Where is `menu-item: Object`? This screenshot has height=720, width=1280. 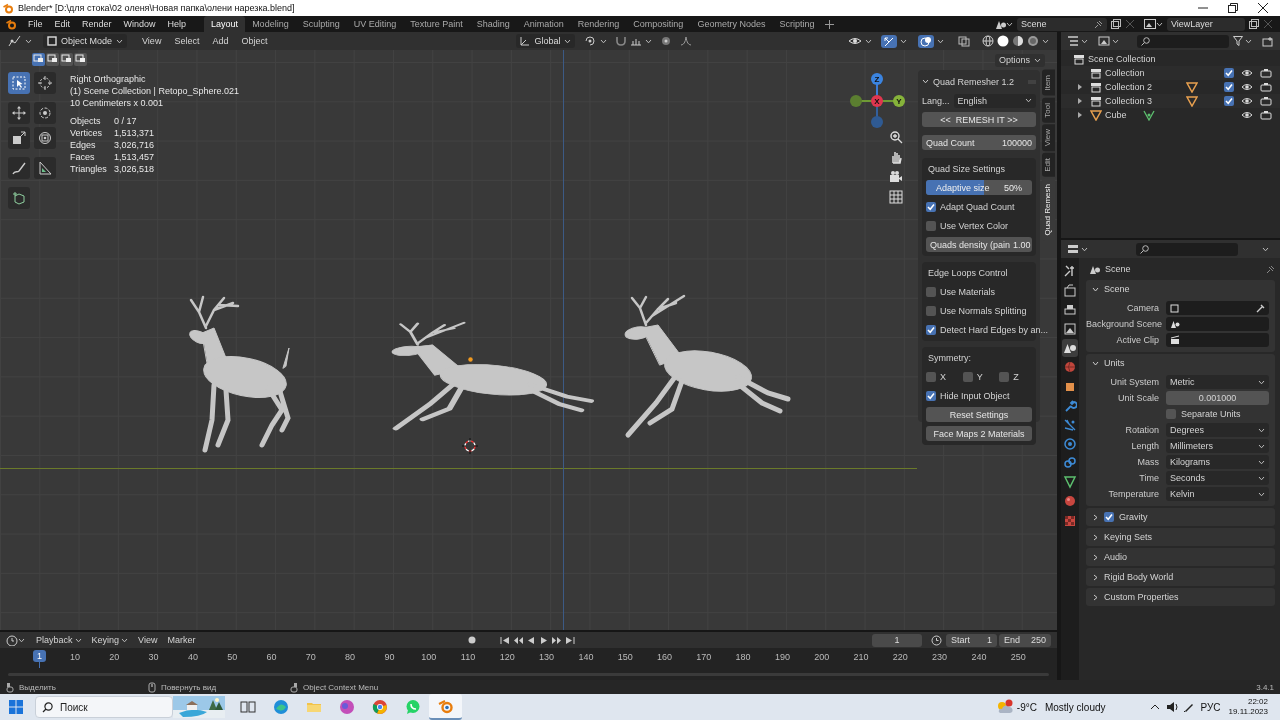
menu-item: Object is located at coordinates (254, 41).